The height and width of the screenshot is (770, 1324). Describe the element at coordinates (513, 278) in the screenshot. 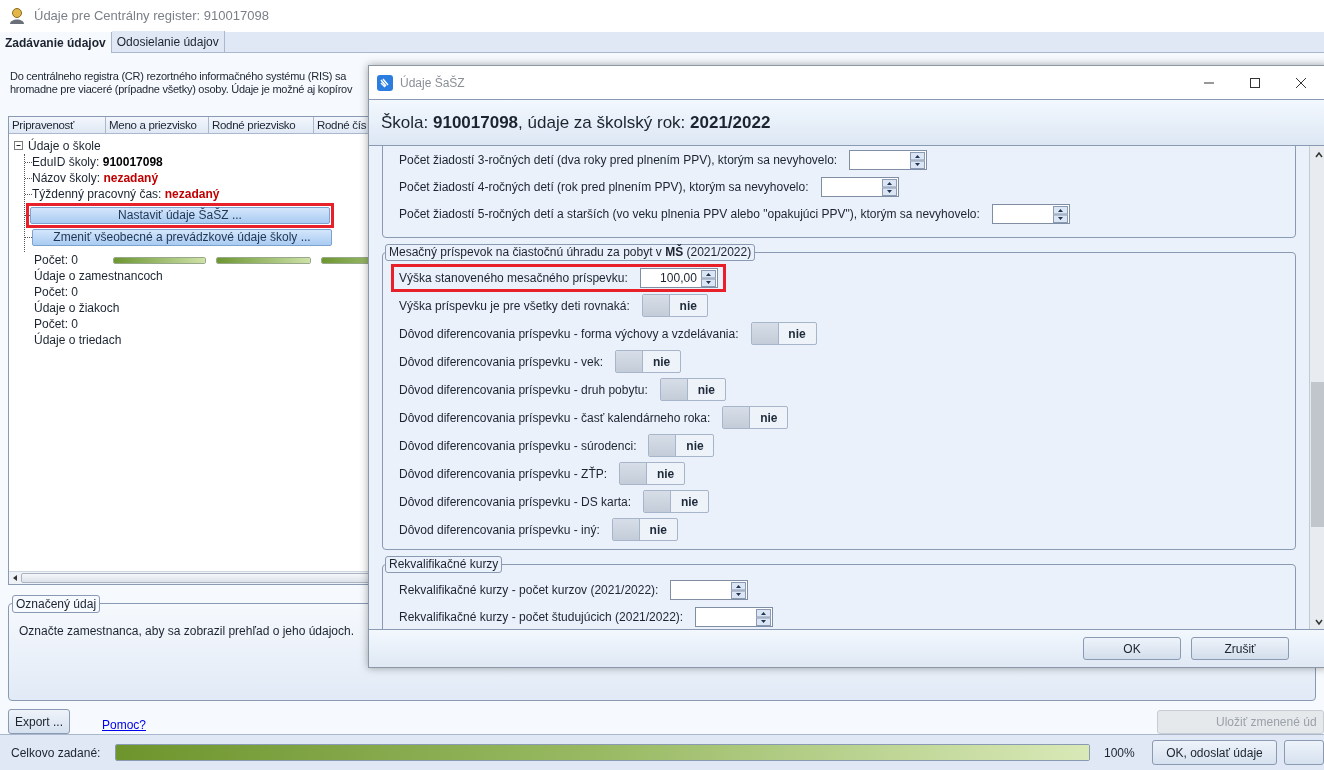

I see `field-label: Výška stanoveného mesačného príspevku:` at that location.